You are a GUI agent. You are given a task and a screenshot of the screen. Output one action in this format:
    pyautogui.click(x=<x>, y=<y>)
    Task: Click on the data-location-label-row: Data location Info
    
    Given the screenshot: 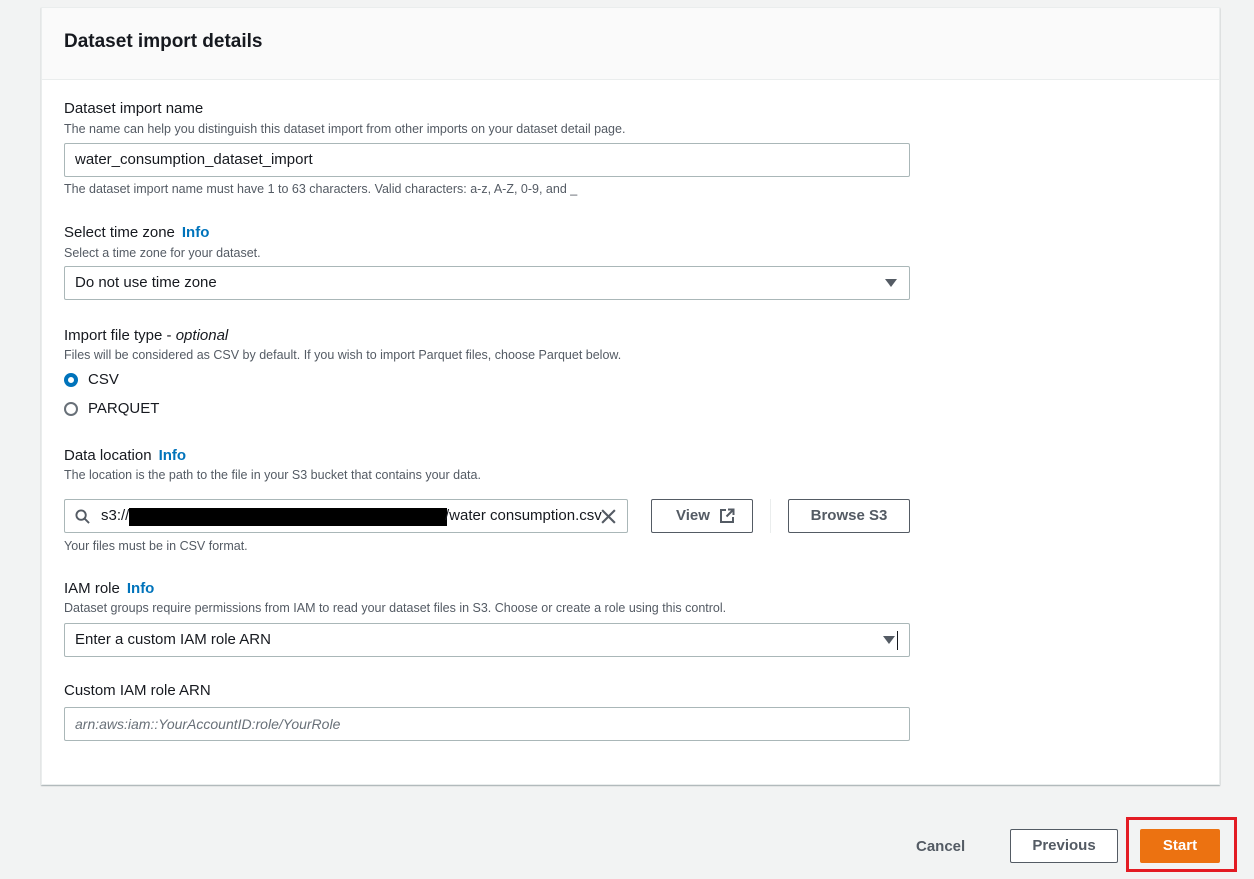 What is the action you would take?
    pyautogui.click(x=125, y=455)
    